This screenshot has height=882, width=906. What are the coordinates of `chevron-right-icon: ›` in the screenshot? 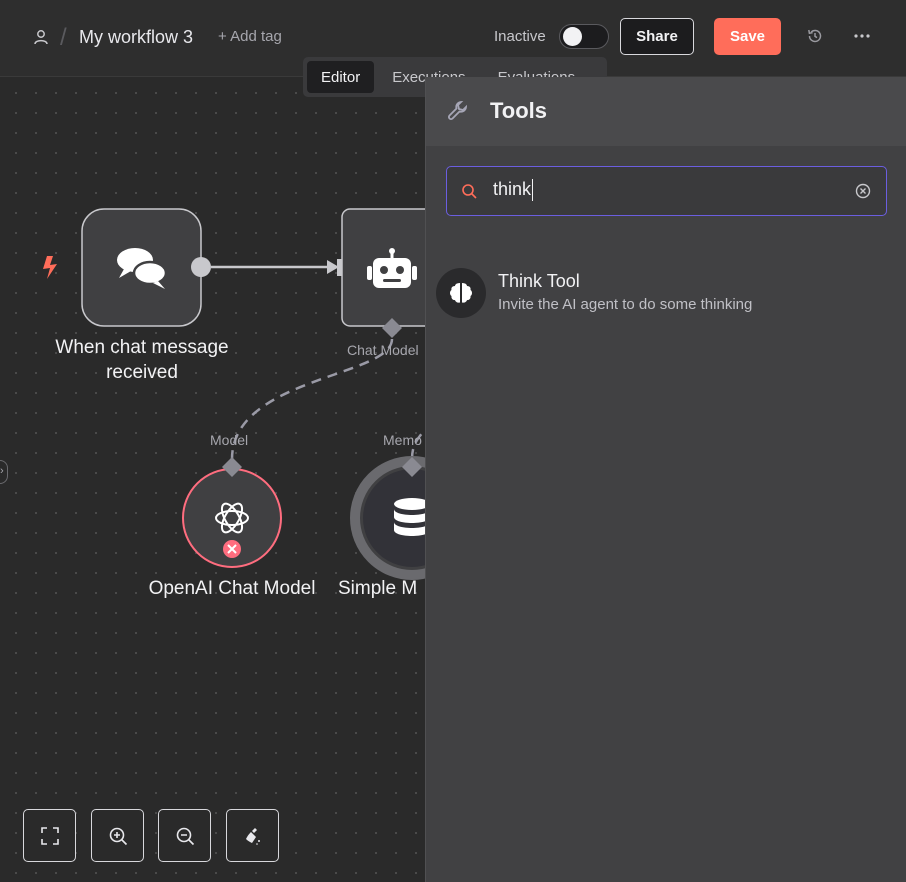 It's located at (2, 471).